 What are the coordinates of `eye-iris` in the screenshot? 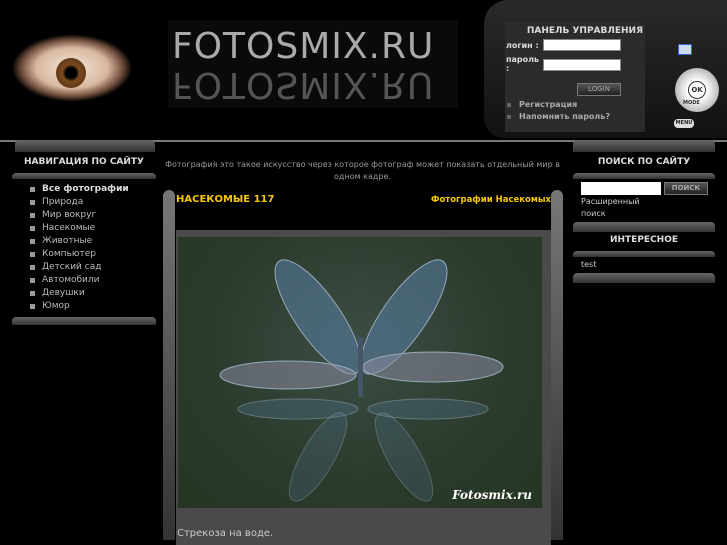 It's located at (71, 73).